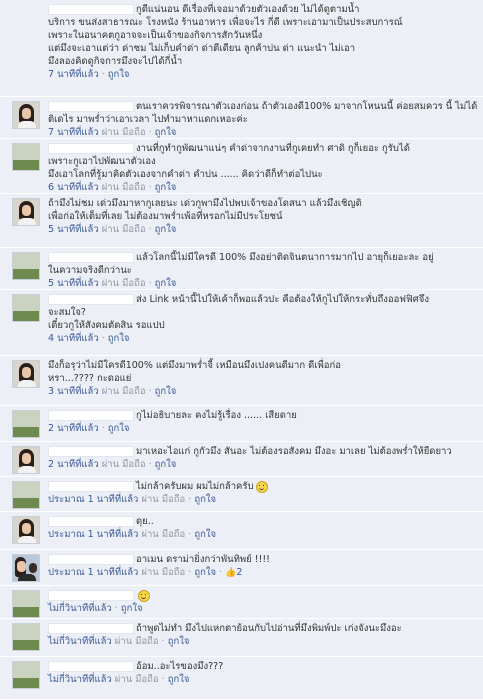  Describe the element at coordinates (33, 568) in the screenshot. I see `avatar-second-person` at that location.